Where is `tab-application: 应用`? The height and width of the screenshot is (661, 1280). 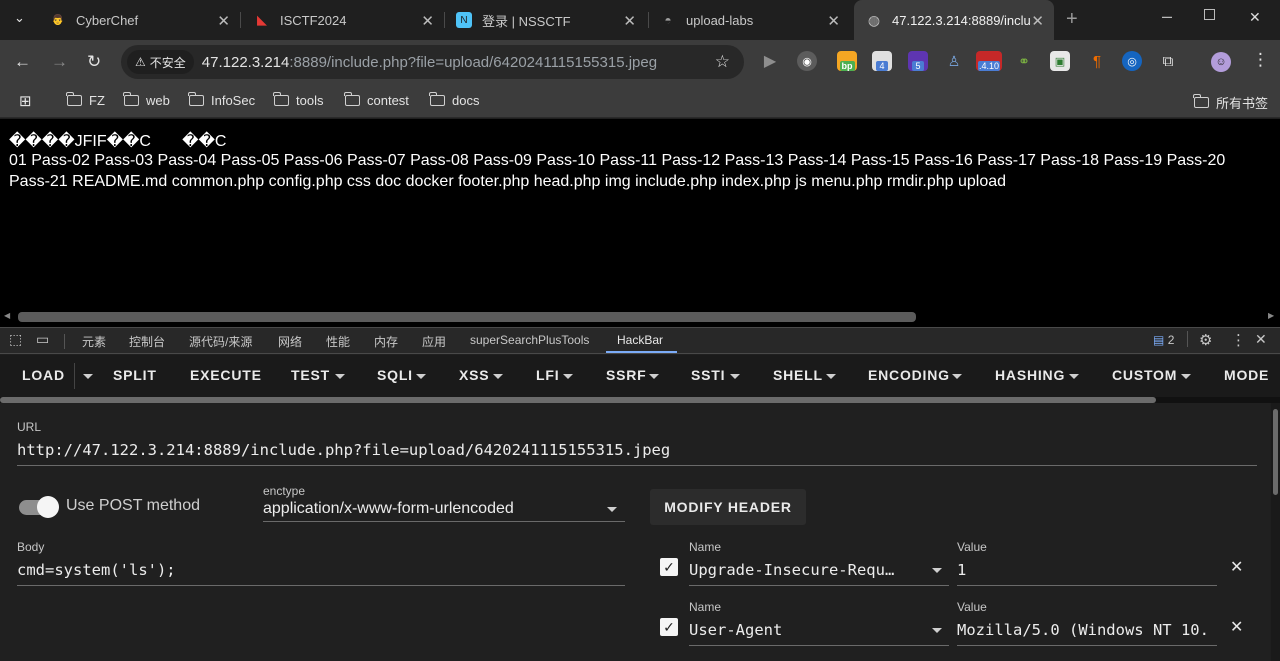 tab-application: 应用 is located at coordinates (434, 341).